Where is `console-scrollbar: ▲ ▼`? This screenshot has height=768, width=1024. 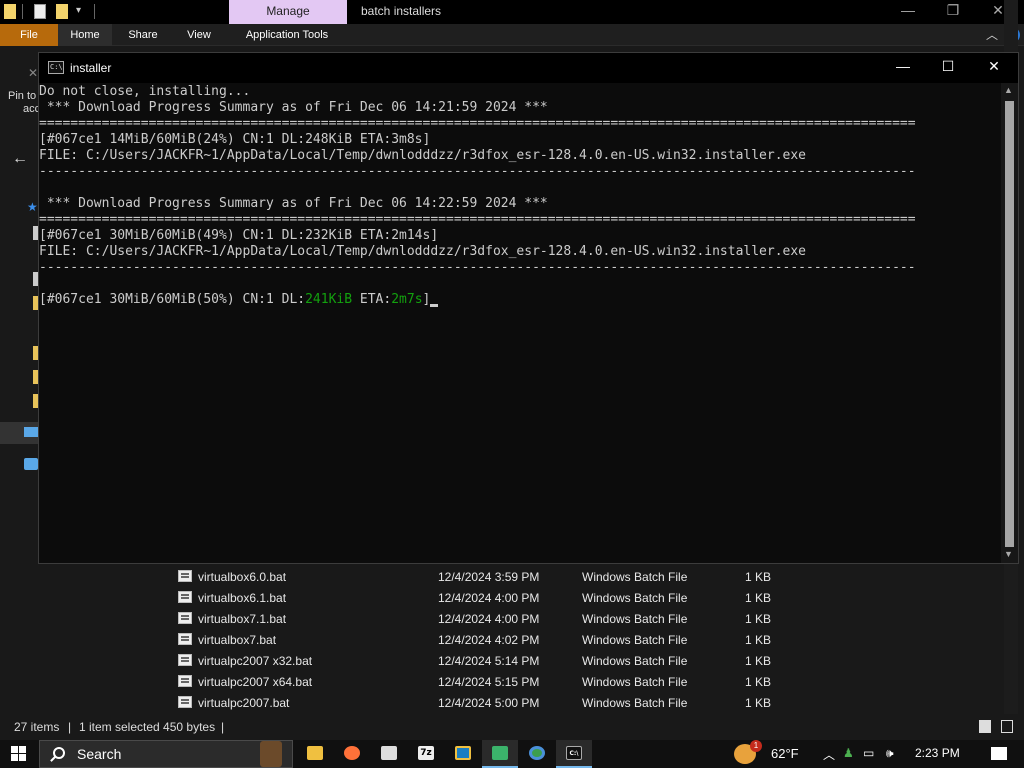 console-scrollbar: ▲ ▼ is located at coordinates (1009, 323).